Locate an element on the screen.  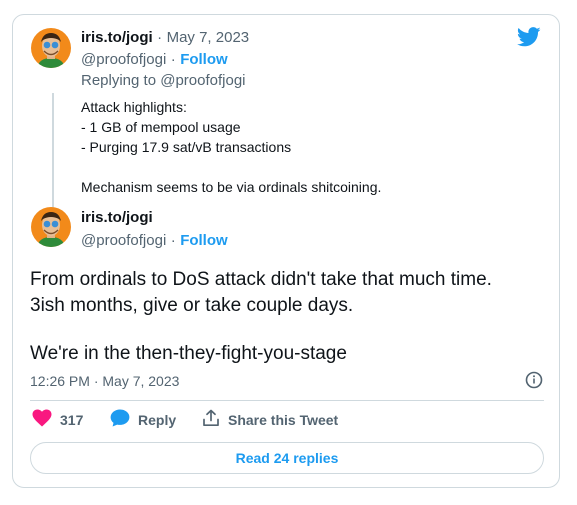
read-replies-button: Read 24 replies is located at coordinates (287, 458).